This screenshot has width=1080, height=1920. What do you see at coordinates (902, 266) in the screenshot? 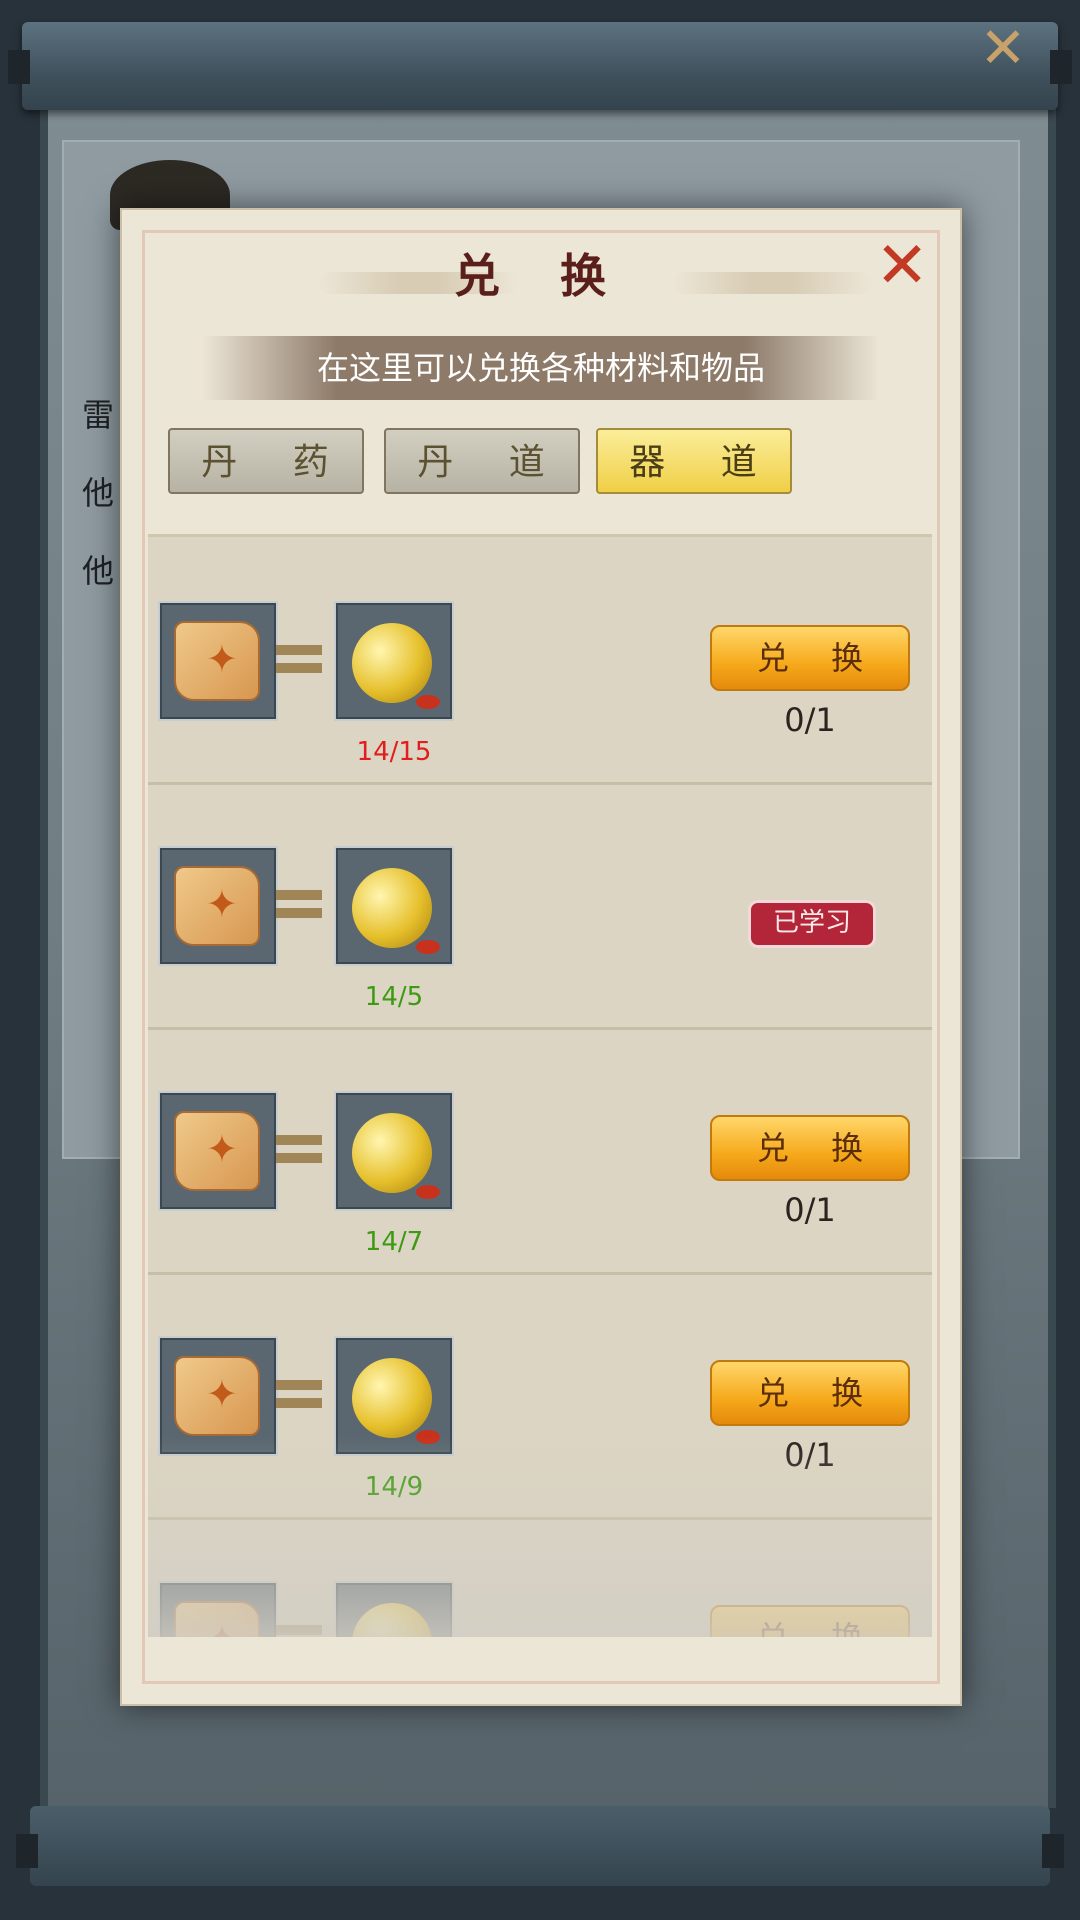
I see `close-icon: ✕` at bounding box center [902, 266].